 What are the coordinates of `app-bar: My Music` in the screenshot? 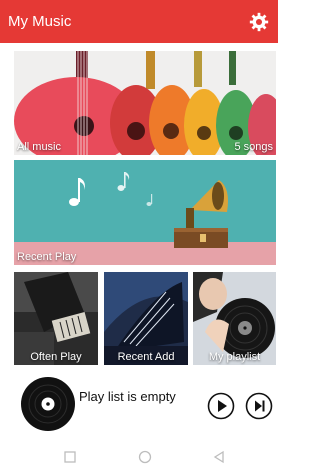 It's located at (139, 21).